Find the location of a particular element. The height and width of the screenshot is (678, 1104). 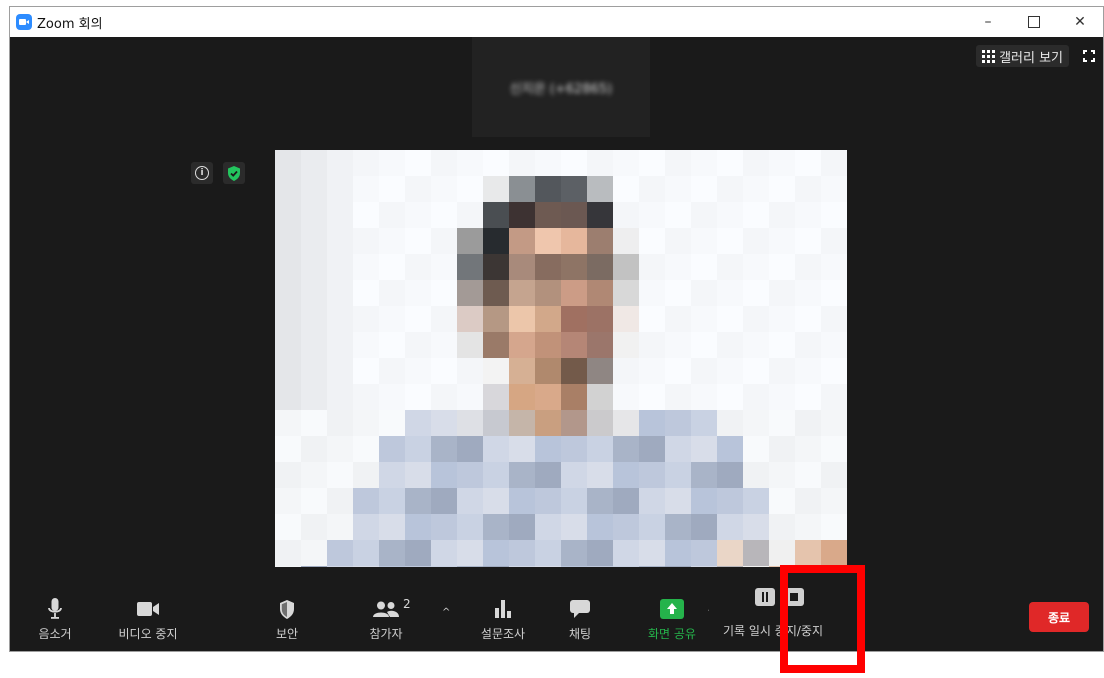

maximize-icon is located at coordinates (1034, 22).